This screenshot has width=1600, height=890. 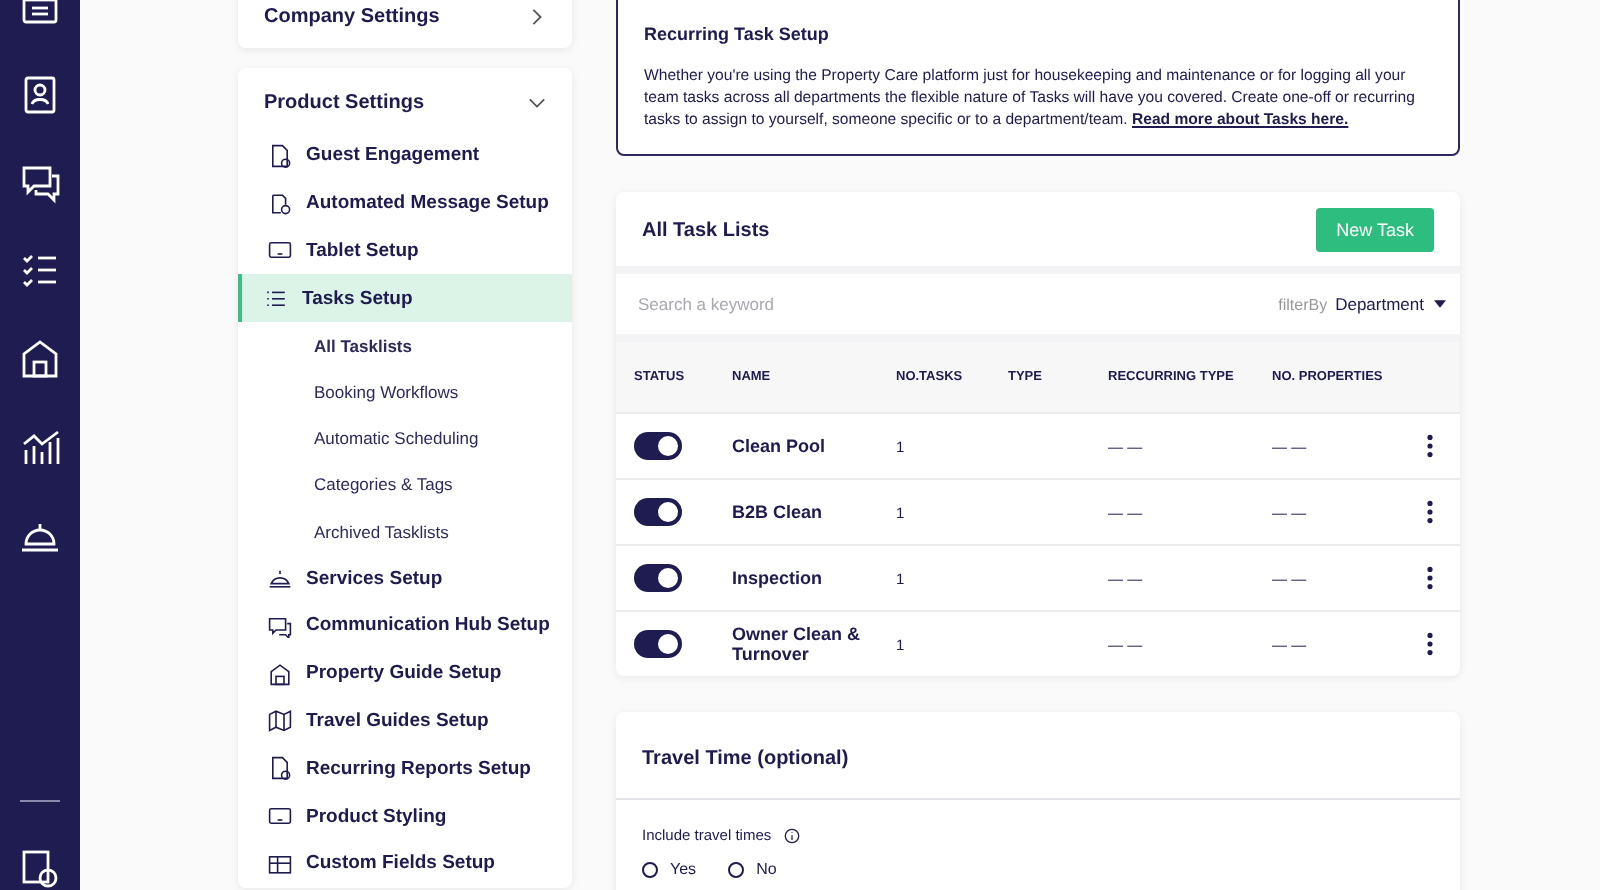 I want to click on company-settings-card: Company Settings, so click(x=405, y=24).